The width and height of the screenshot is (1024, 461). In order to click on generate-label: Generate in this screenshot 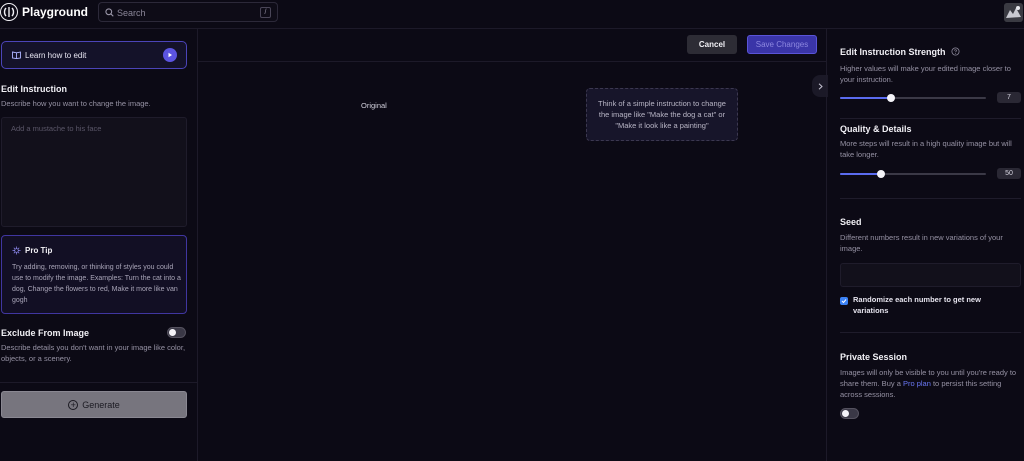, I will do `click(101, 404)`.